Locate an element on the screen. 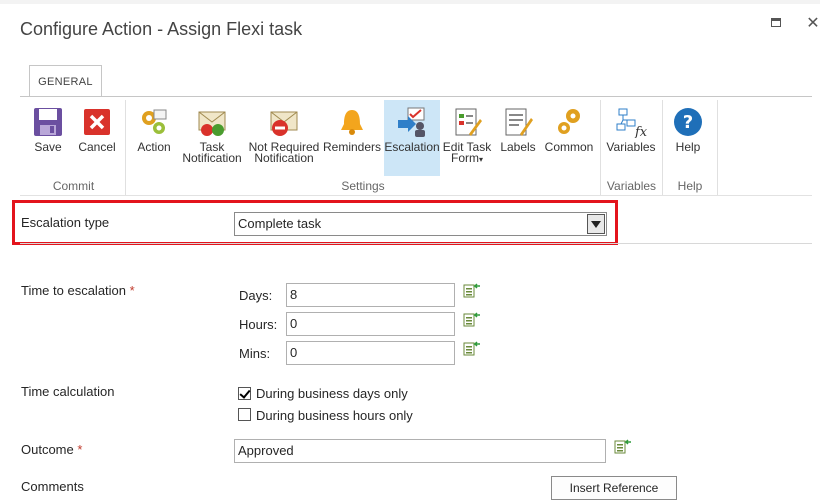 The image size is (820, 500). maximize-button is located at coordinates (777, 24).